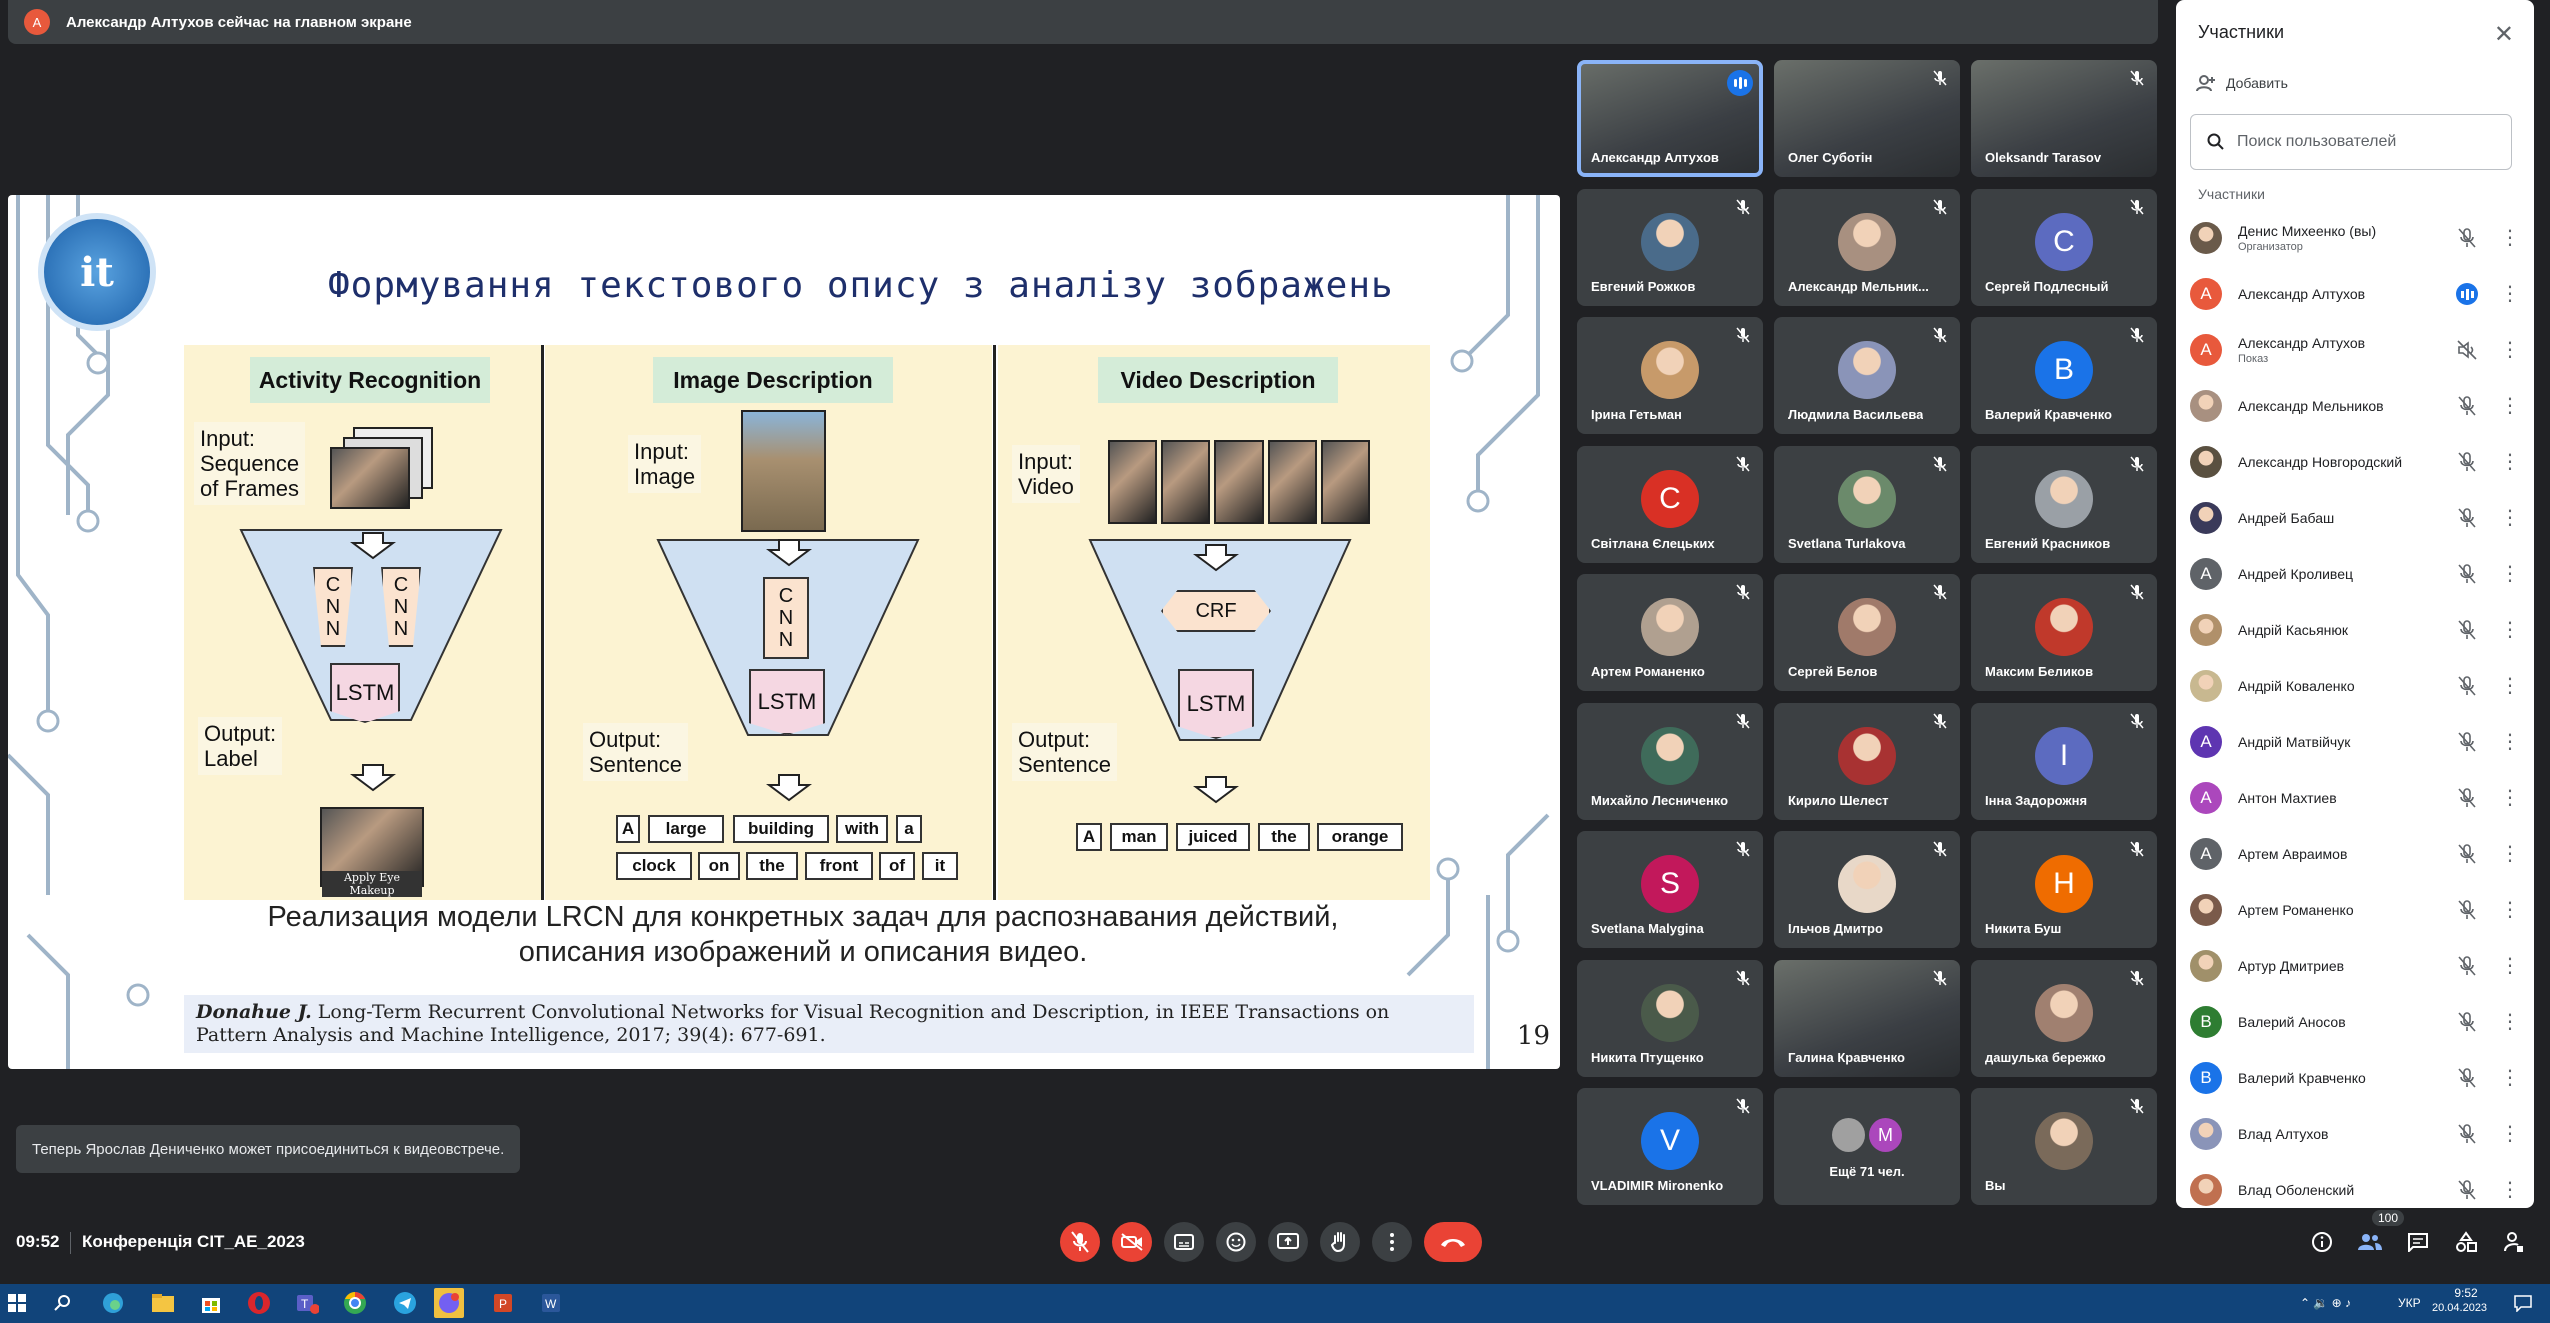 The height and width of the screenshot is (1323, 2550). Describe the element at coordinates (259, 1303) in the screenshot. I see `opera-icon` at that location.